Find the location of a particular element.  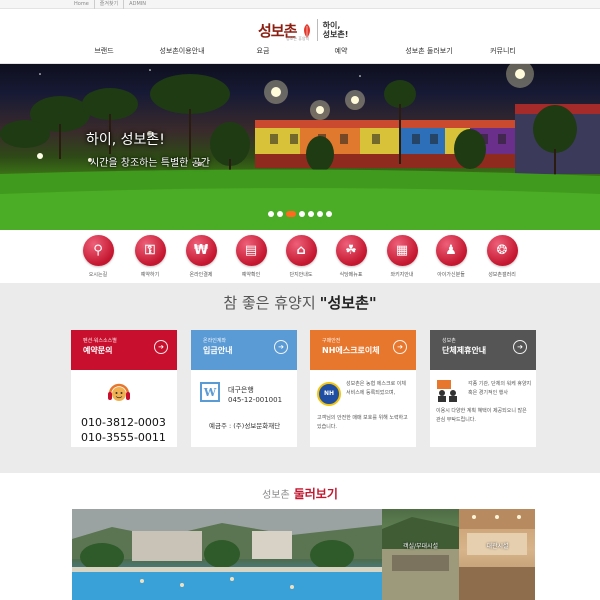

nav-item-rates: 요금 is located at coordinates (263, 54).